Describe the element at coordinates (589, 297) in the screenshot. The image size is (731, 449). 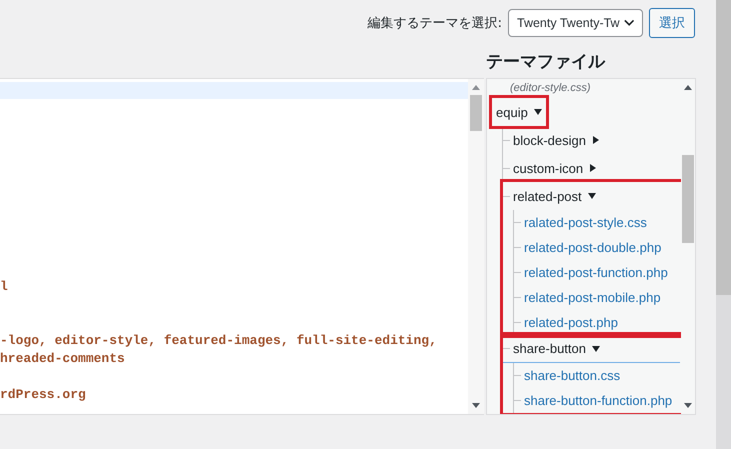
I see `file-link: related-post-mobile.php` at that location.